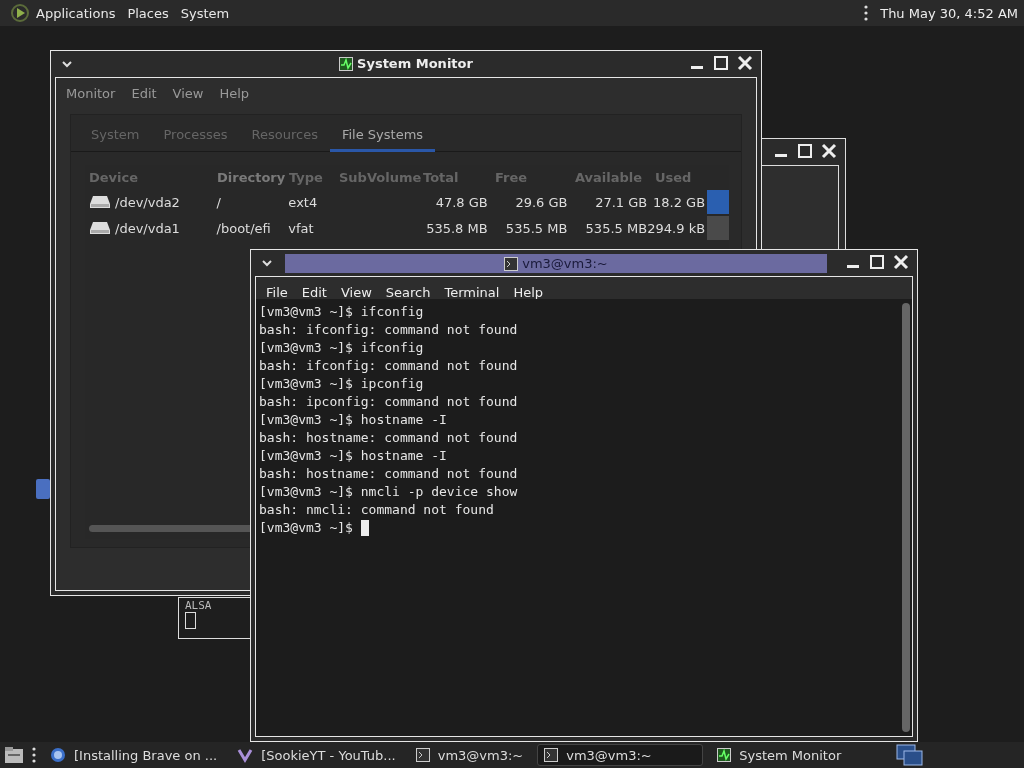  What do you see at coordinates (147, 202) in the screenshot?
I see `table-cell: /dev/vda2` at bounding box center [147, 202].